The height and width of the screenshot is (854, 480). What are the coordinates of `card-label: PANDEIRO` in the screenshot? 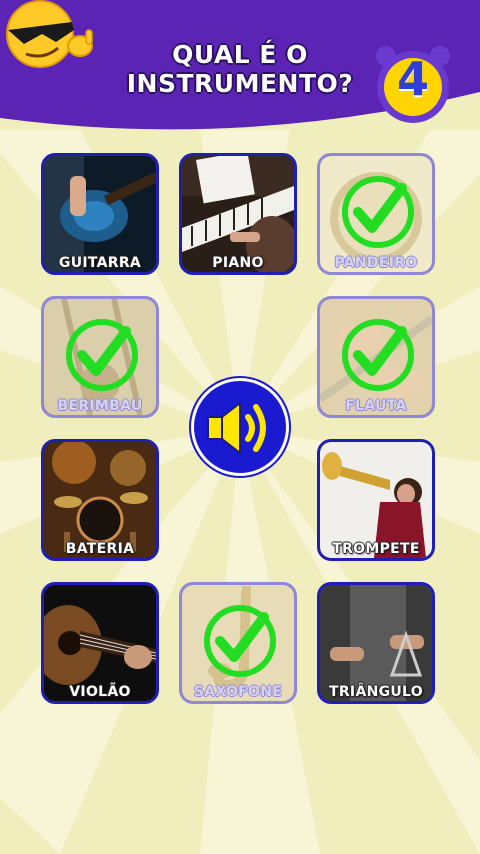 It's located at (376, 263).